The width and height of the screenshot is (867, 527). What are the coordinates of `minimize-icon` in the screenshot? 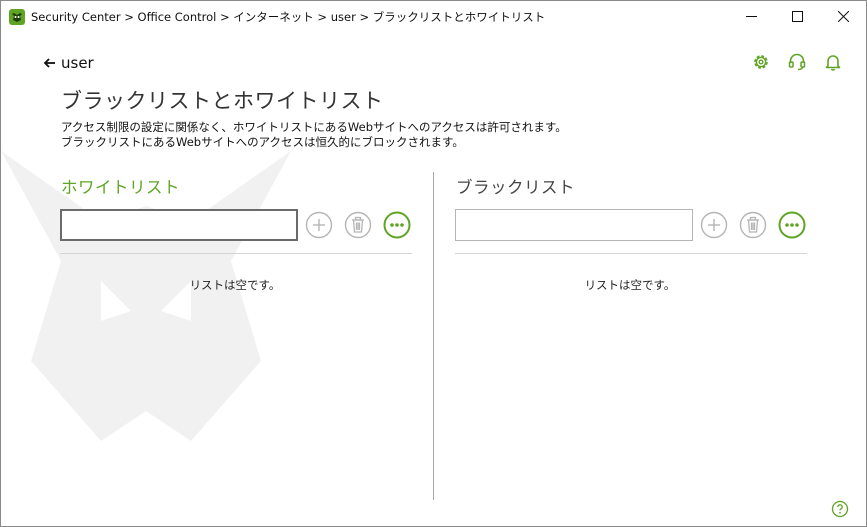 It's located at (751, 16).